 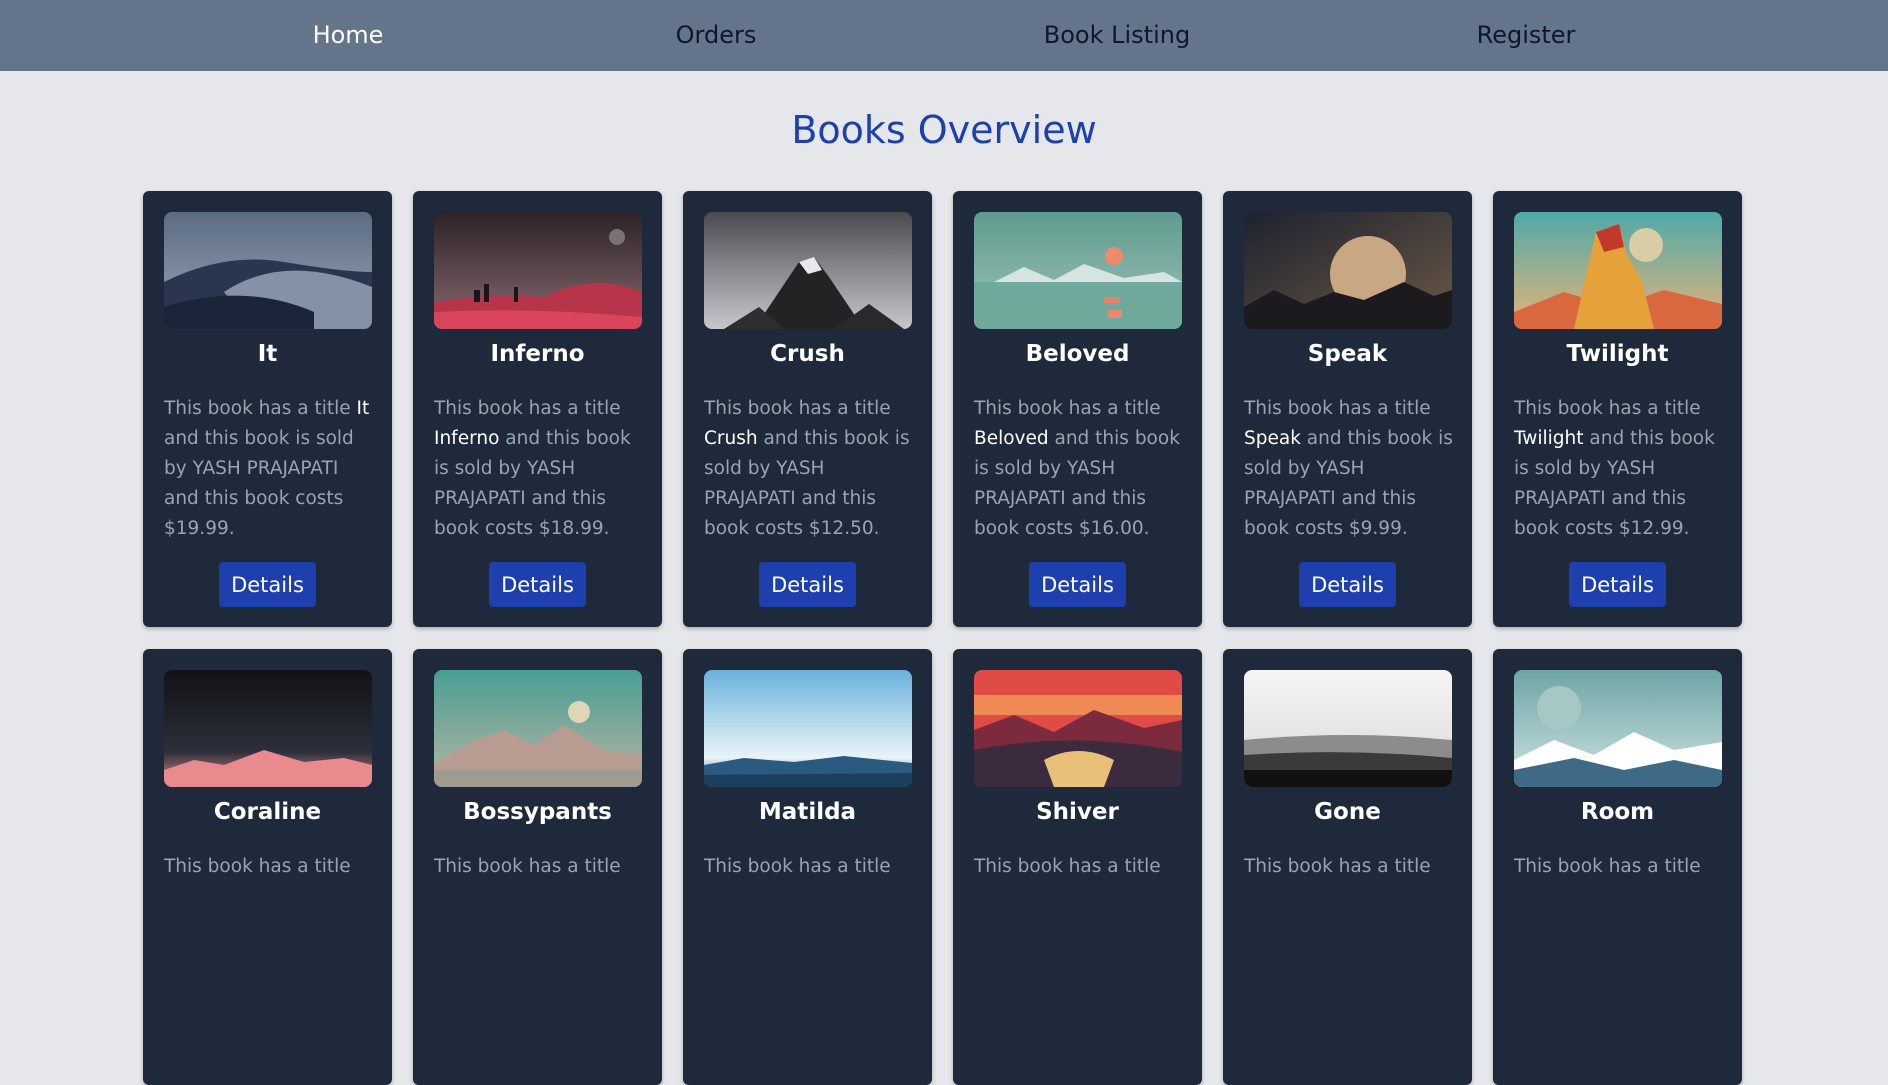 I want to click on book-title: Speak, so click(x=1347, y=354).